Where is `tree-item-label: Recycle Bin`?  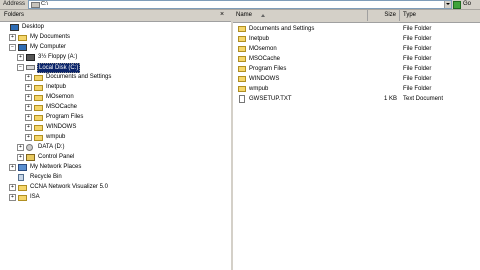 tree-item-label: Recycle Bin is located at coordinates (46, 177).